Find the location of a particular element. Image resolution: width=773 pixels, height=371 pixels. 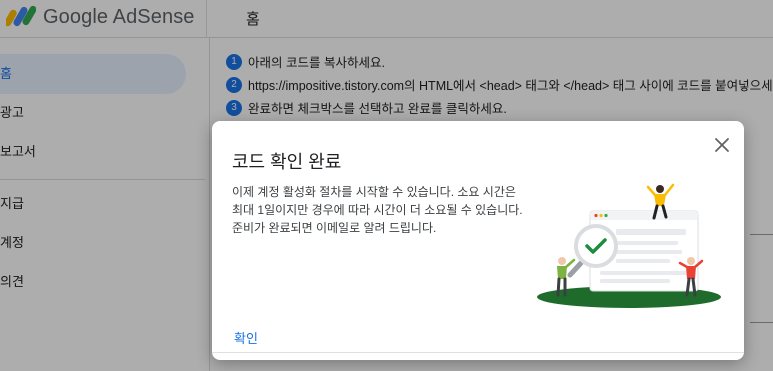

close-icon is located at coordinates (722, 145).